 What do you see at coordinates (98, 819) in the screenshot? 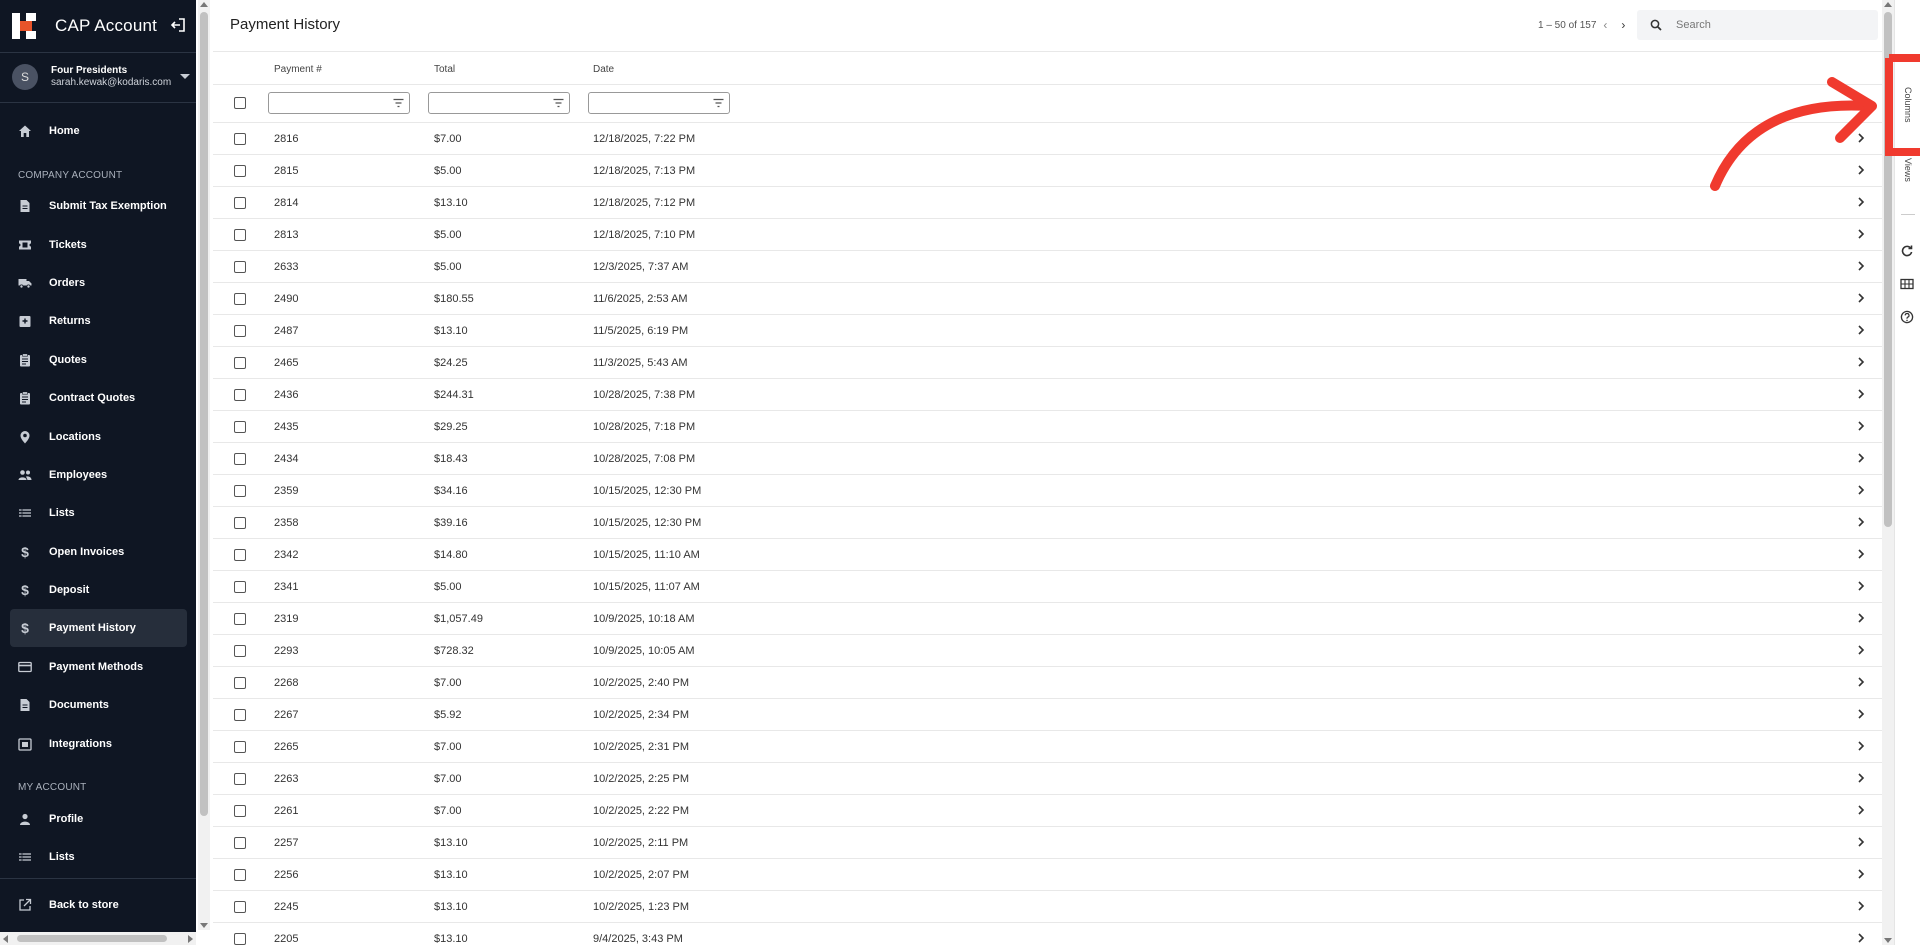
I see `sidebar-item-profile: Profile` at bounding box center [98, 819].